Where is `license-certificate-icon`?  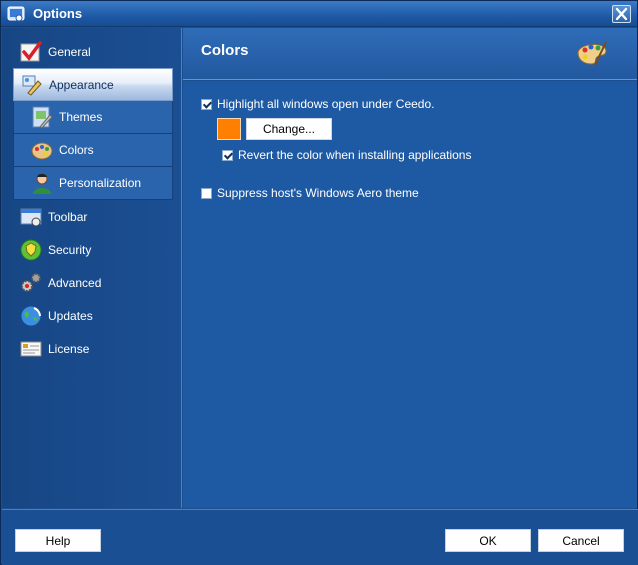
license-certificate-icon is located at coordinates (31, 348).